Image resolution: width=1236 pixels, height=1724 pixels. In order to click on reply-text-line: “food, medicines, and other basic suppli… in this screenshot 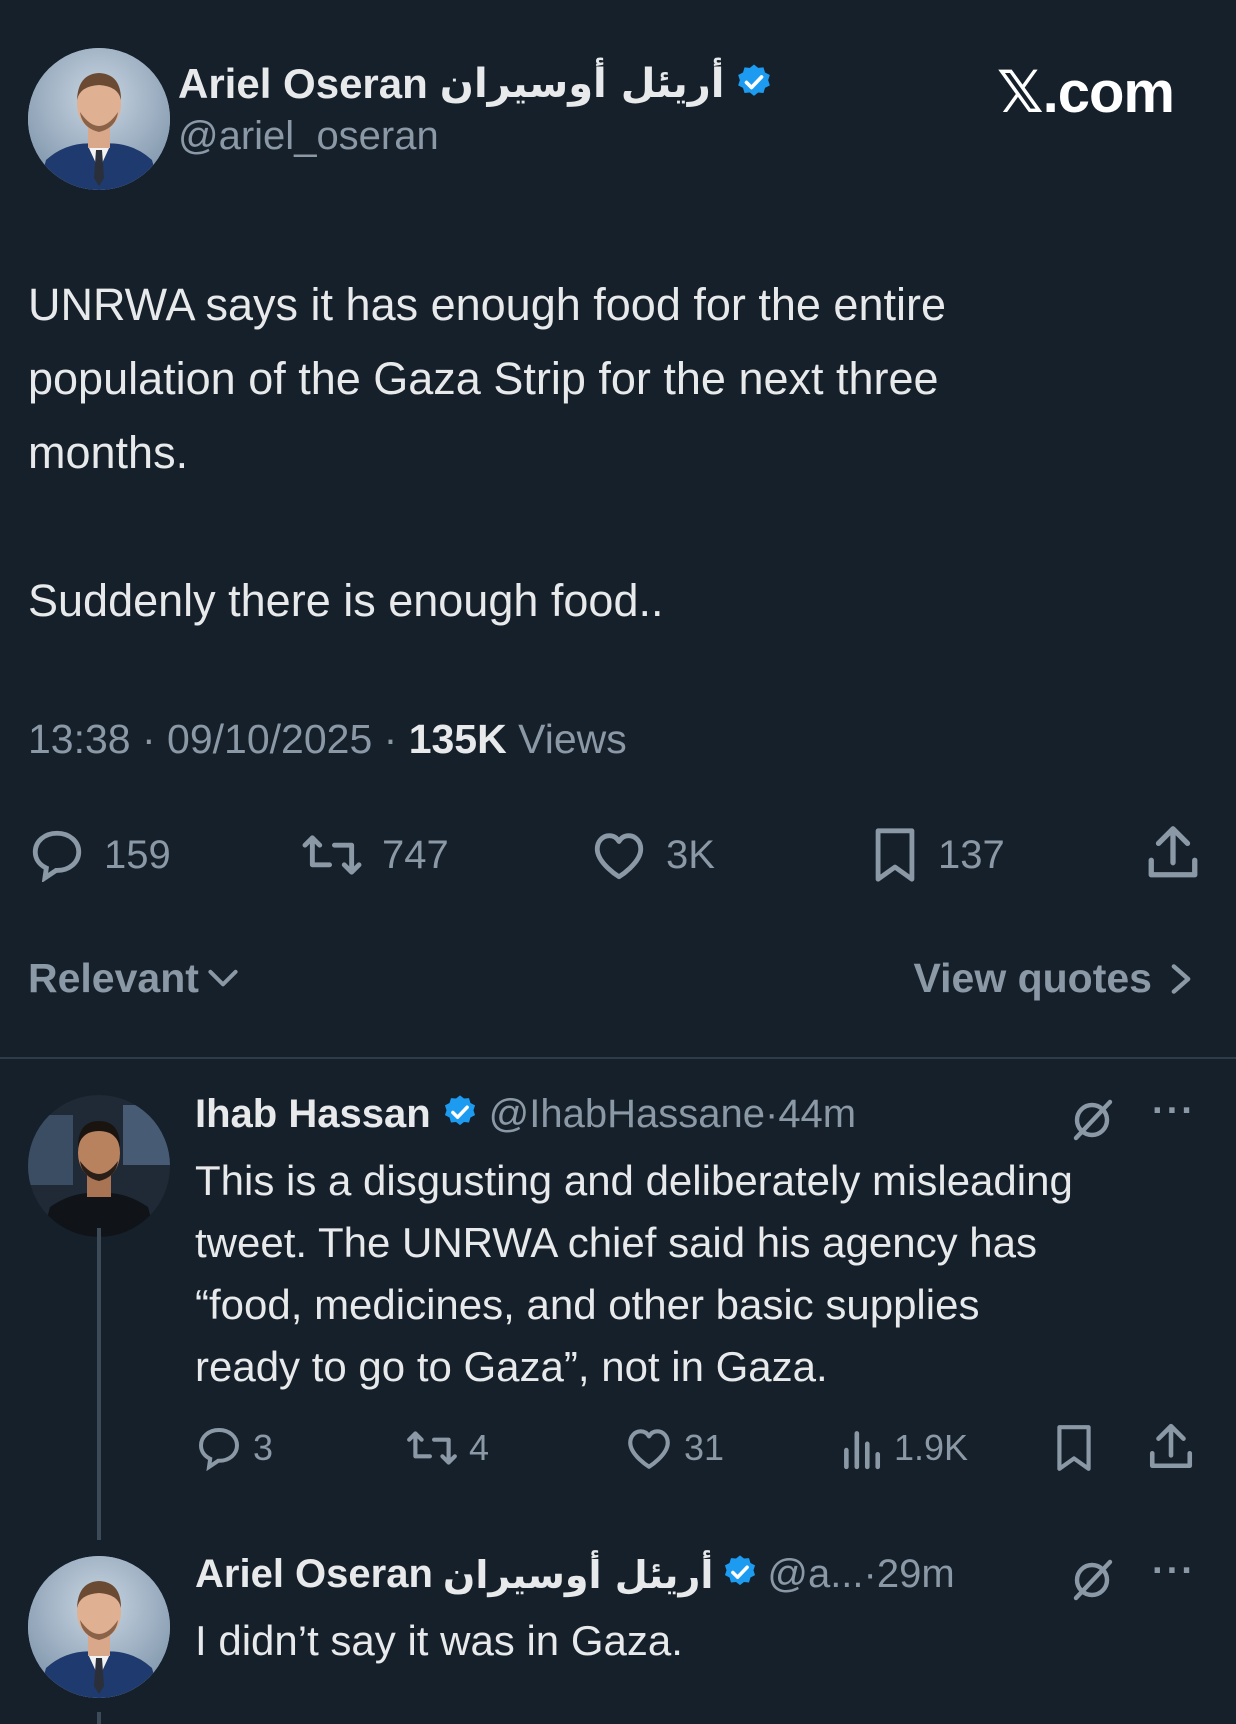, I will do `click(587, 1304)`.